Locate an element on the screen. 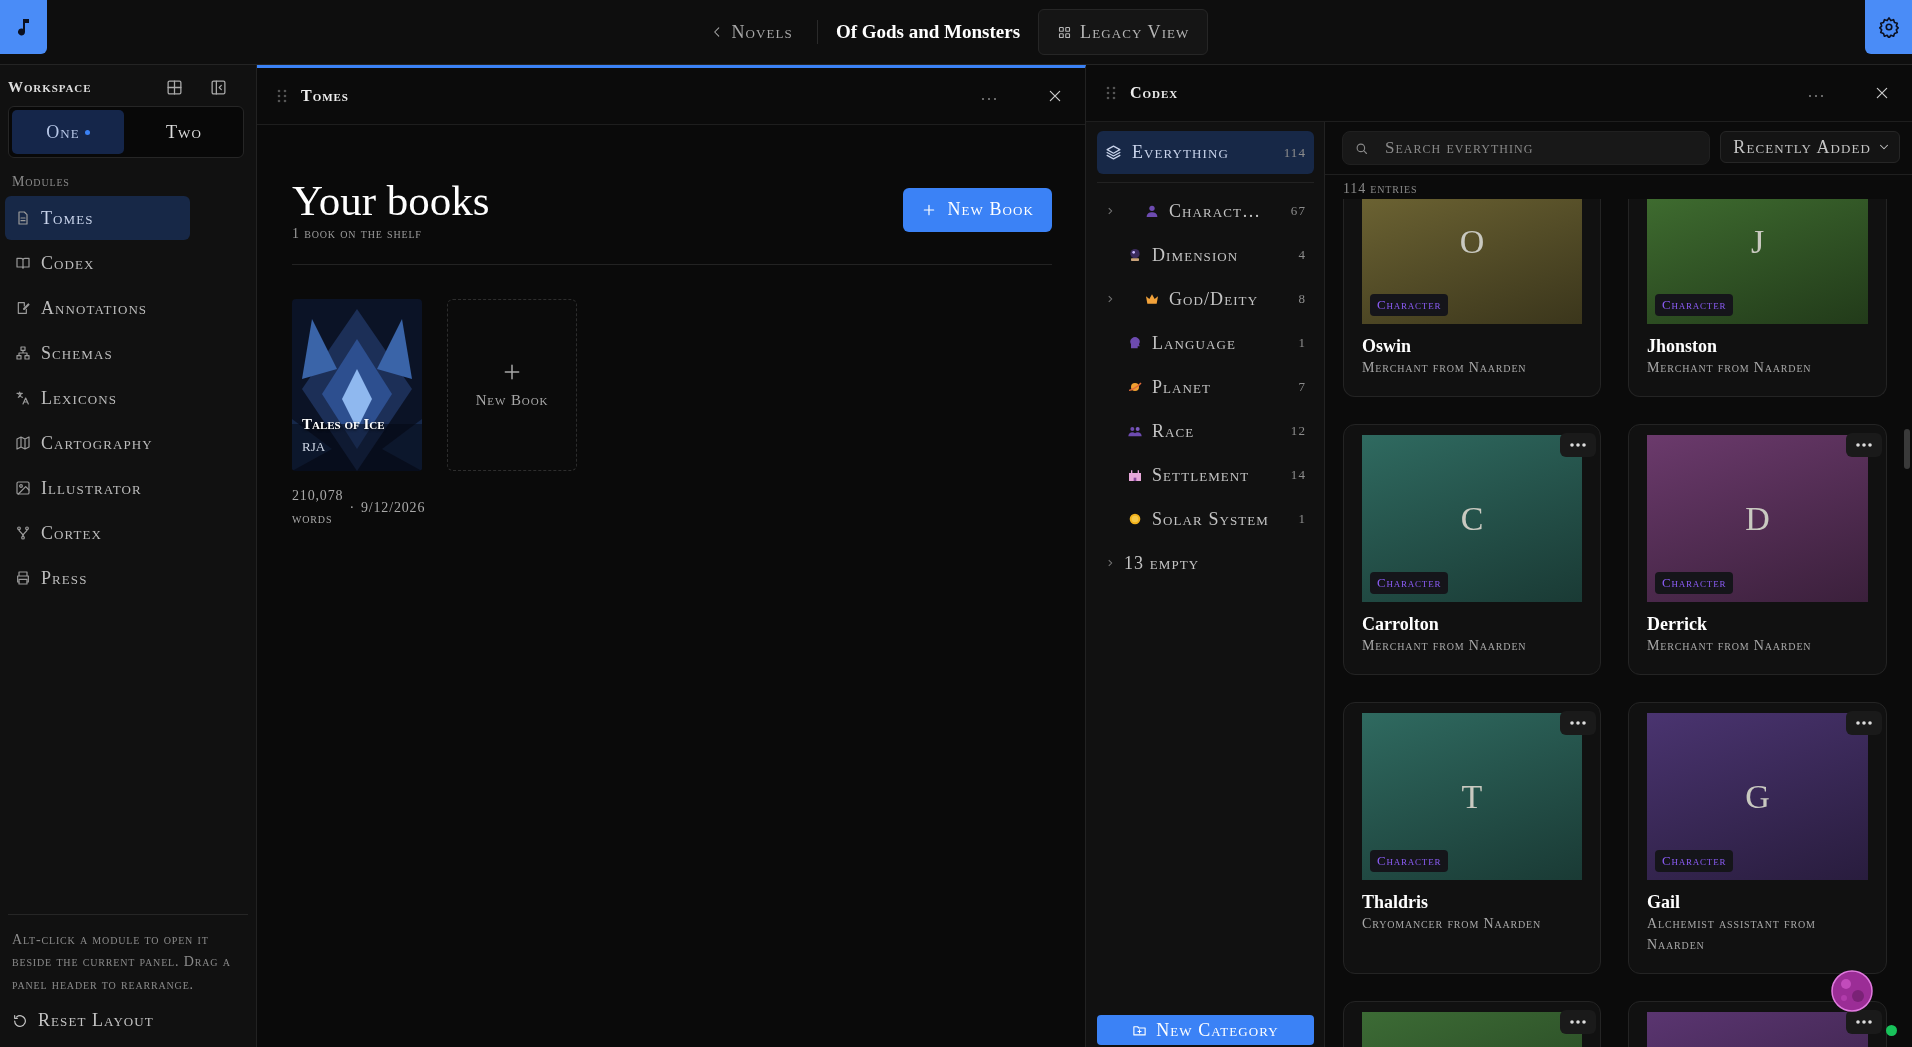  word-count: 210,078 words is located at coordinates (318, 507).